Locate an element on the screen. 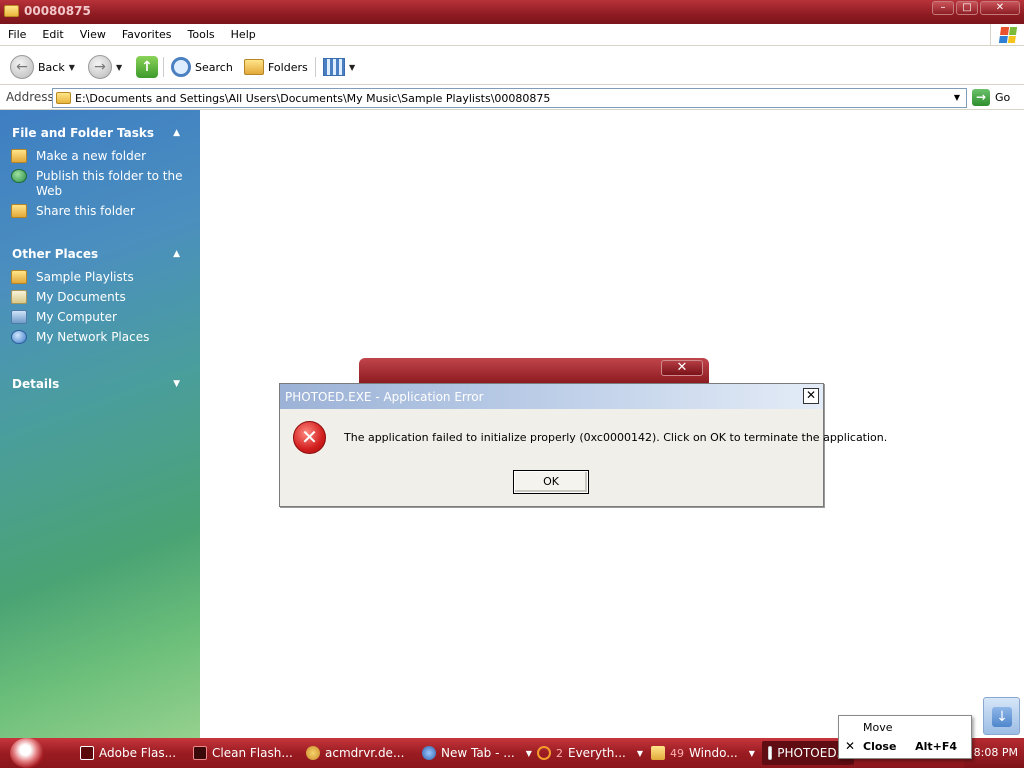 The width and height of the screenshot is (1024, 768). down-arrow-icon: ↓ is located at coordinates (1002, 717).